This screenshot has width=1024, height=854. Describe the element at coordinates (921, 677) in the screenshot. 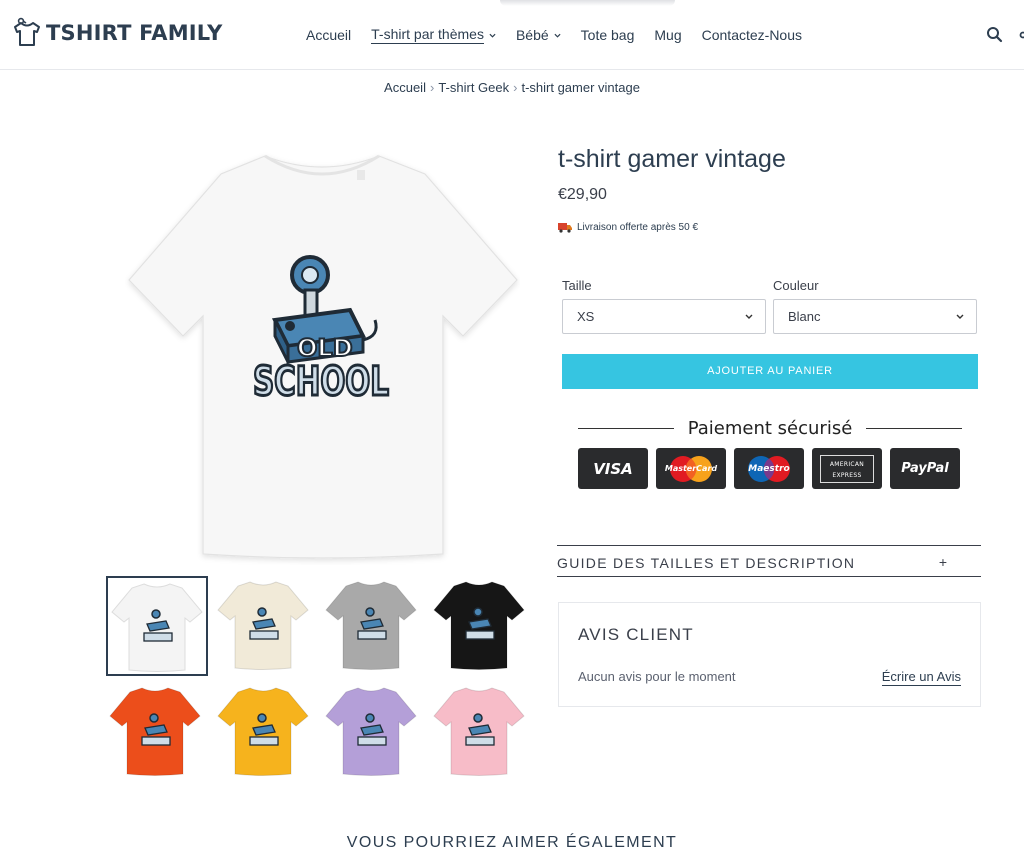

I see `write-review-link: Écrire un Avis` at that location.